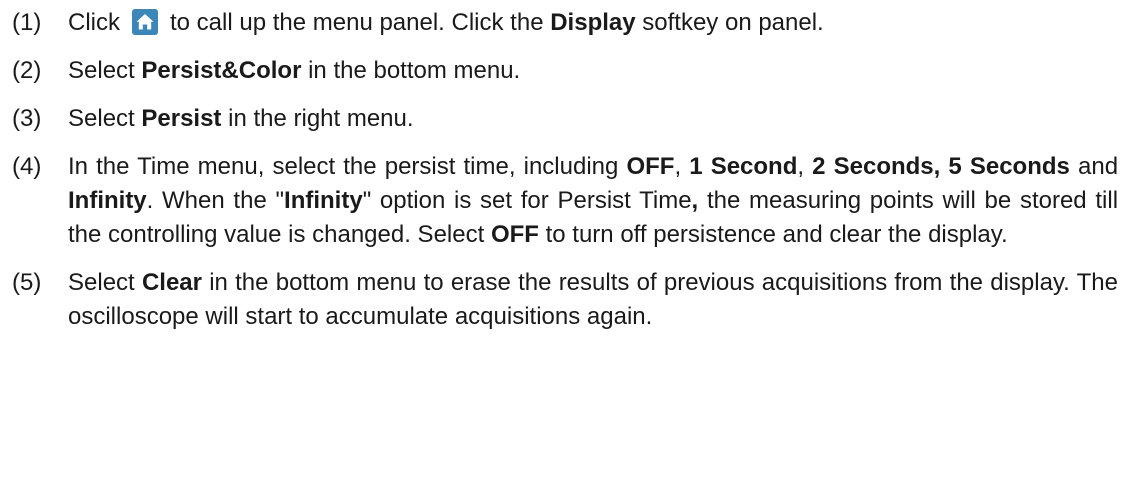 This screenshot has width=1126, height=494. Describe the element at coordinates (27, 70) in the screenshot. I see `step-number: (2)` at that location.